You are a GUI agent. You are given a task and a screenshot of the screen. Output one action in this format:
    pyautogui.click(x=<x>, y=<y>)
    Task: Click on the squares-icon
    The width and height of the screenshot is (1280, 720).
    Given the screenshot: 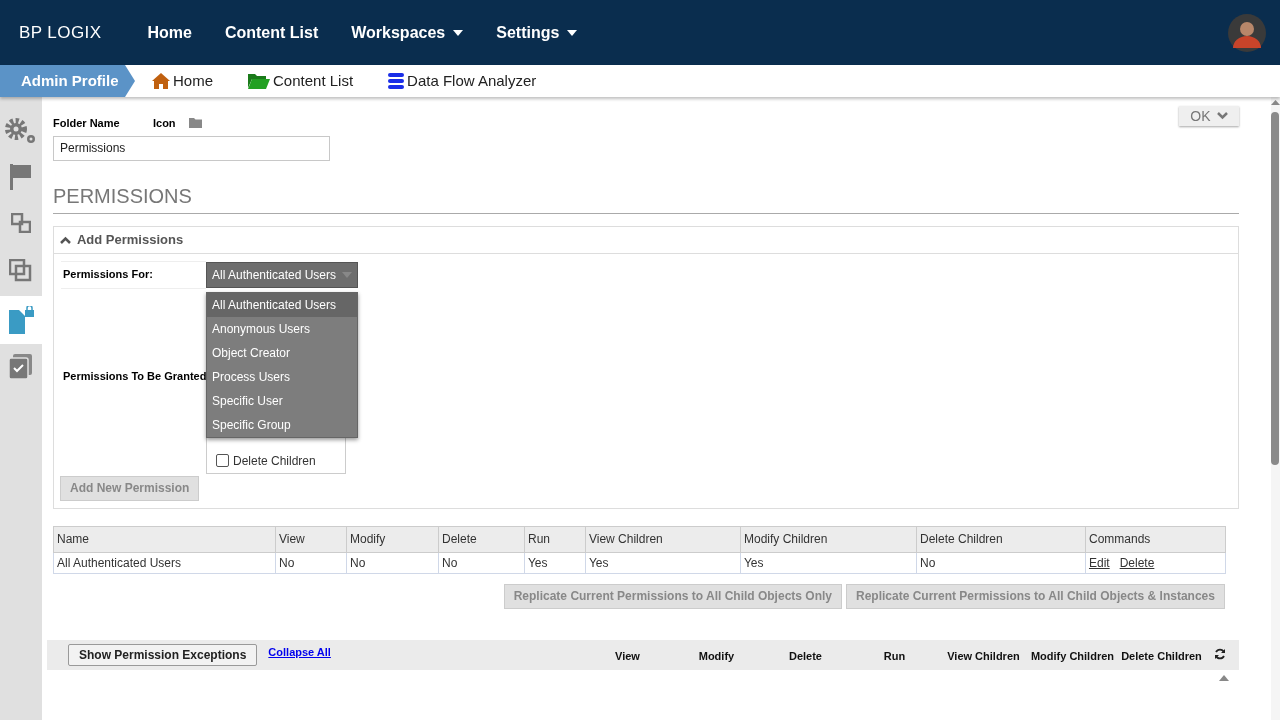 What is the action you would take?
    pyautogui.click(x=21, y=223)
    